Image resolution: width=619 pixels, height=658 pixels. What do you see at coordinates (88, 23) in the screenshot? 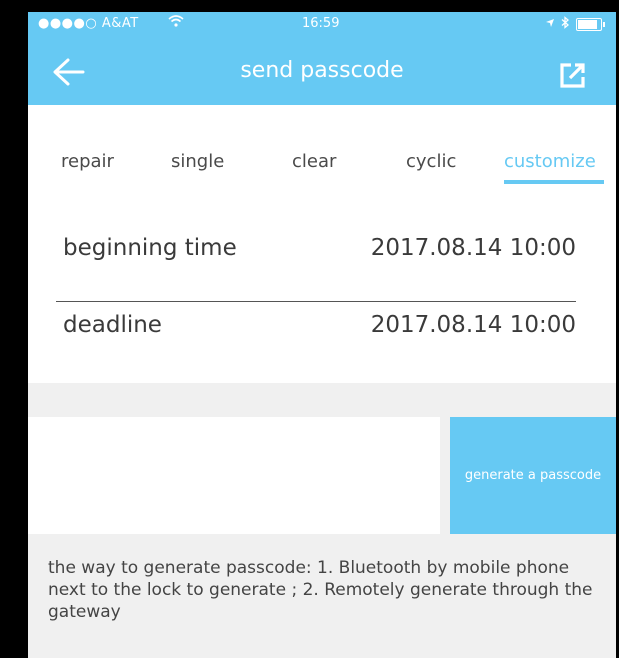
I see `carrier-signal: ●●●●○ A&AT` at bounding box center [88, 23].